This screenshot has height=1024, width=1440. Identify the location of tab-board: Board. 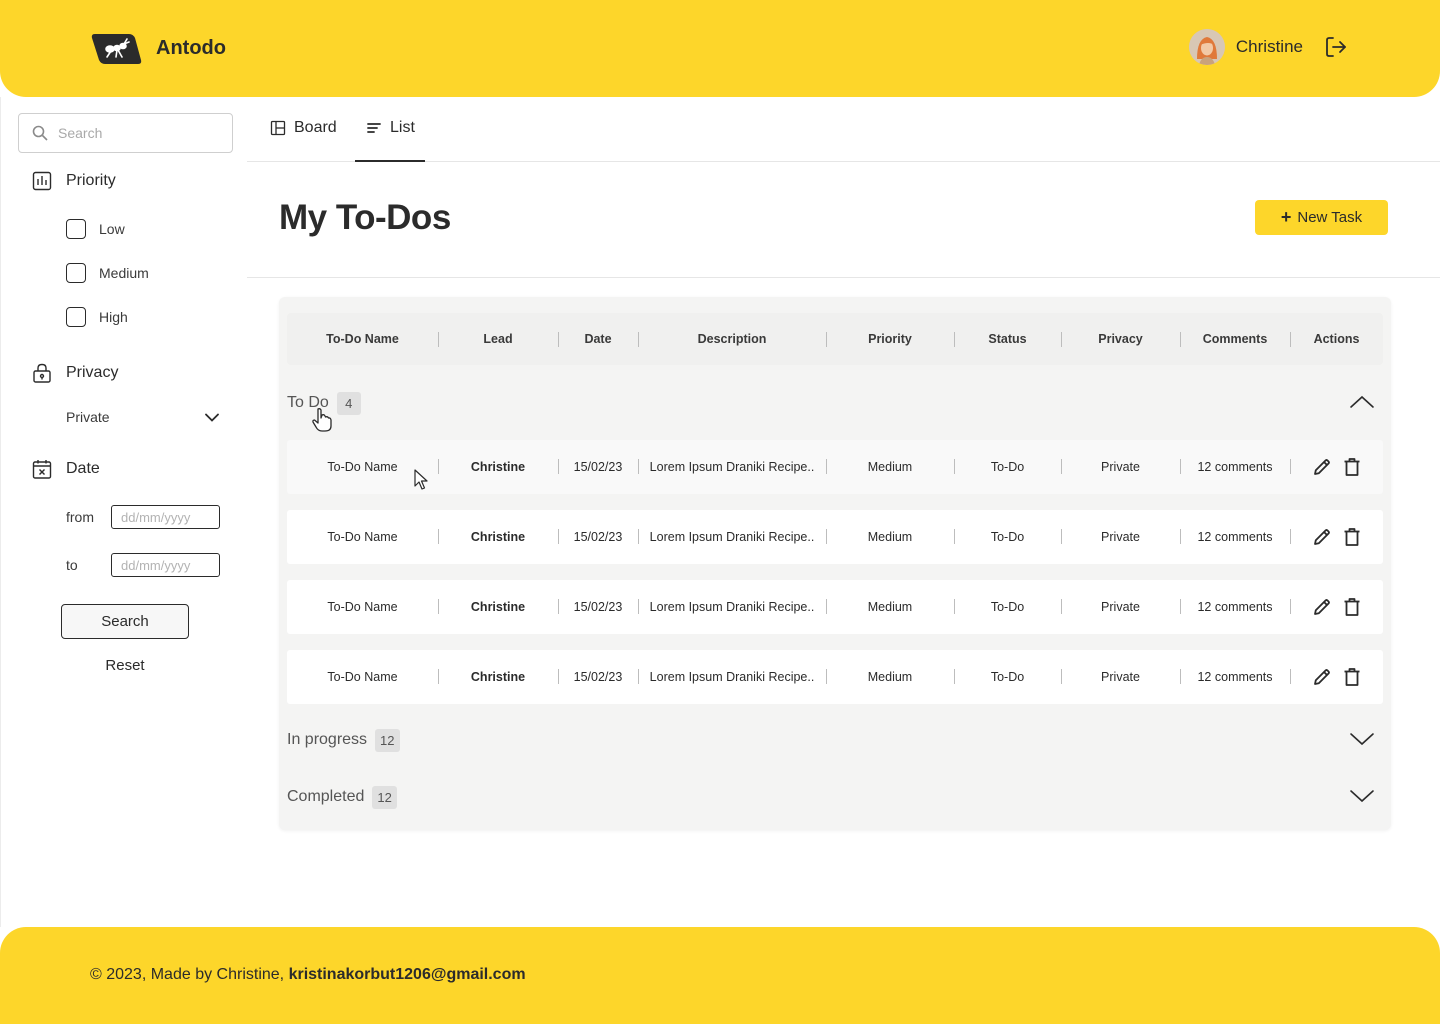
(303, 128).